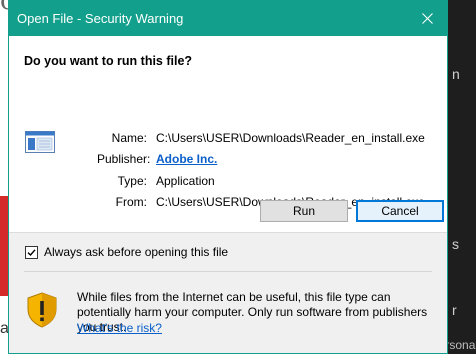  I want to click on background-app-right: n s r, so click(462, 177).